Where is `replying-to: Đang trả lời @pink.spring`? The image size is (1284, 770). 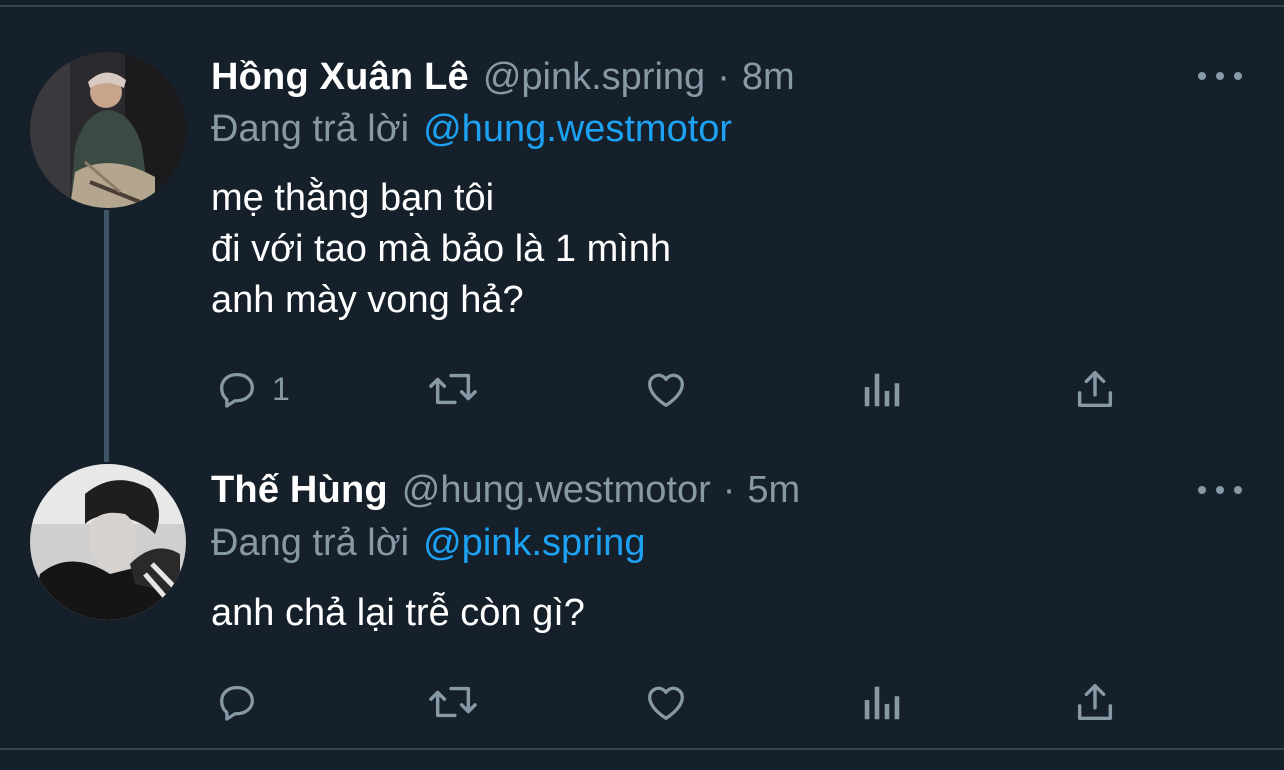 replying-to: Đang trả lời @pink.spring is located at coordinates (428, 543).